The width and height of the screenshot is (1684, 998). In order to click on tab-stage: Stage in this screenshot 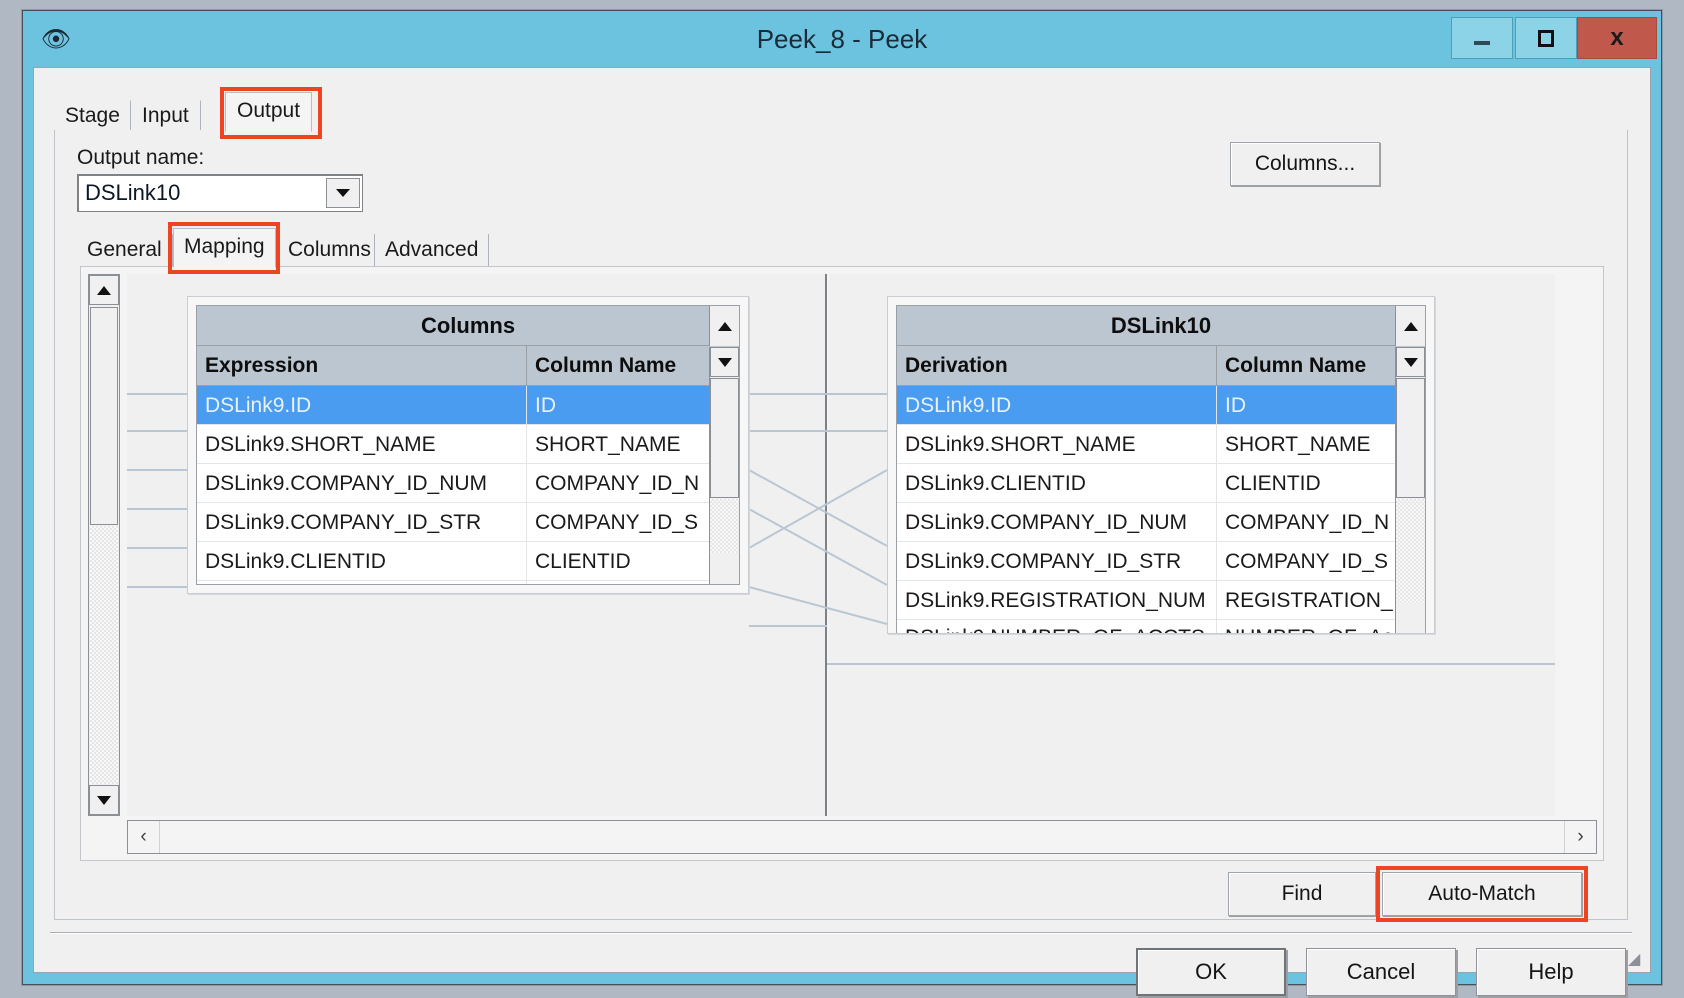, I will do `click(93, 115)`.